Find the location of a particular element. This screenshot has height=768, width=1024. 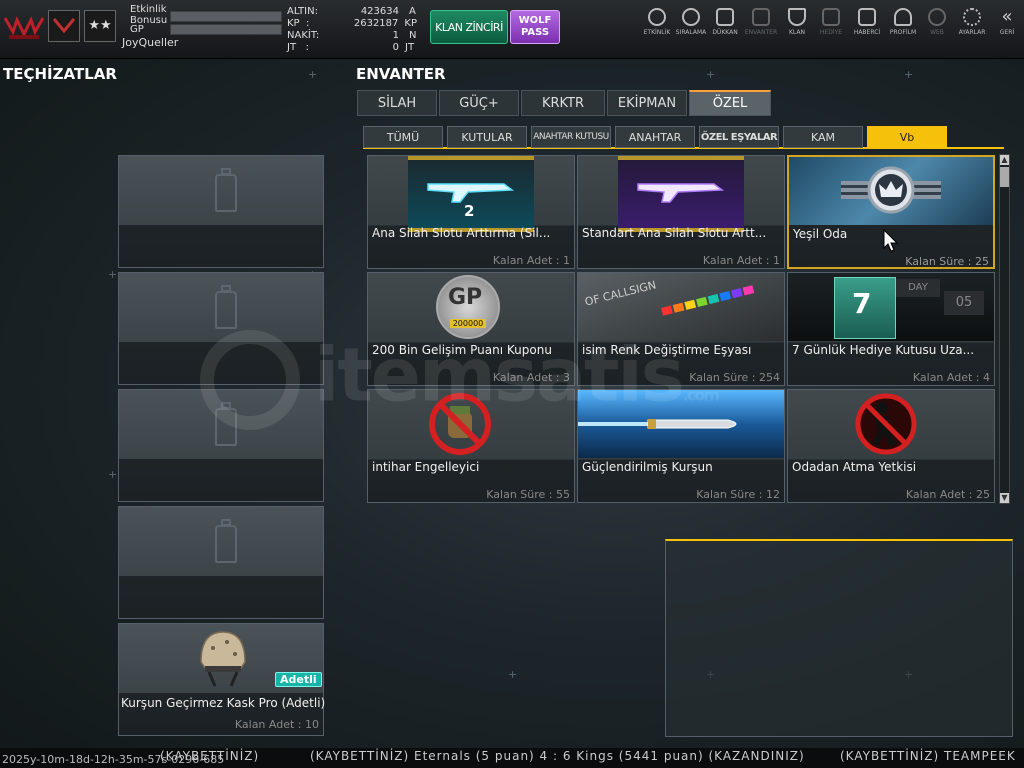

item-count: Kalan Adet : 4 is located at coordinates (951, 377).